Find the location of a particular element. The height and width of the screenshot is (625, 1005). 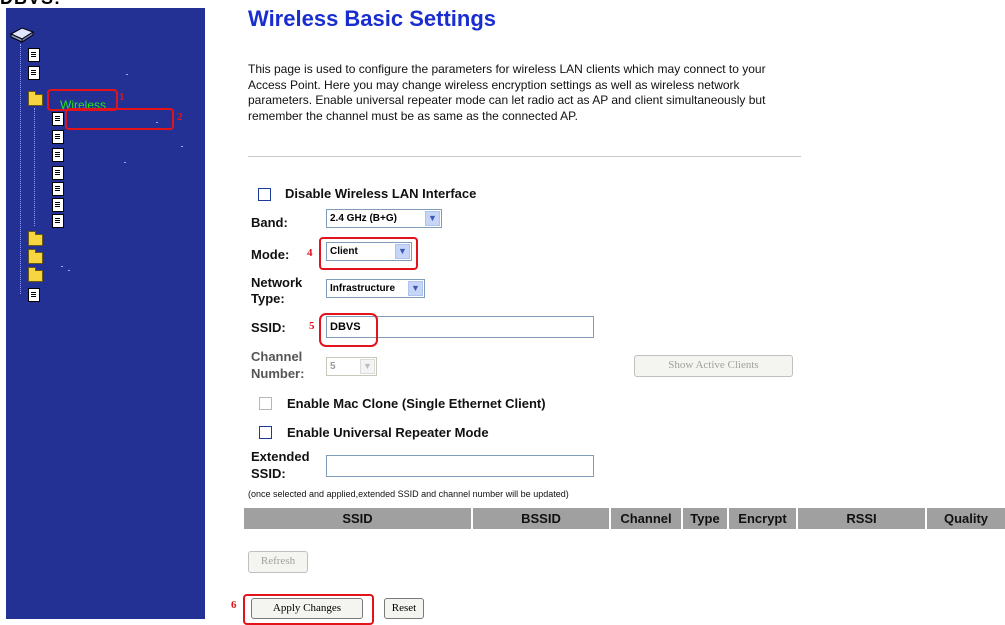

network-type-select: Infrastructure ▼ is located at coordinates (375, 288).